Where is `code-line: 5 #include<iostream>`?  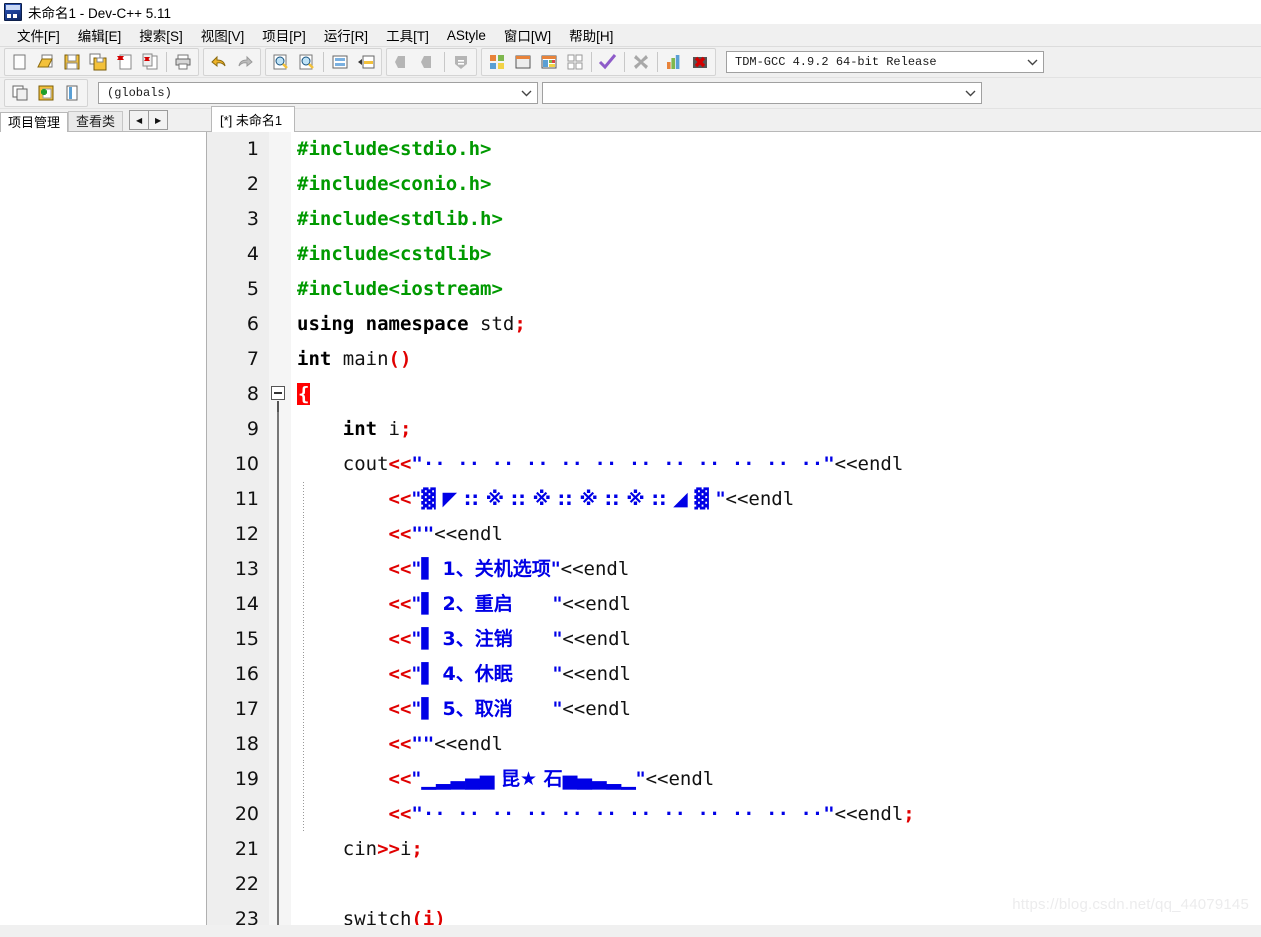 code-line: 5 #include<iostream> is located at coordinates (734, 289).